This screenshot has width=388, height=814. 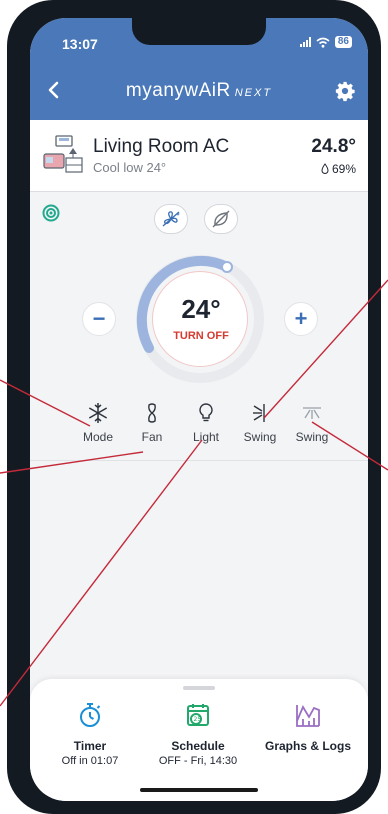 I want to click on eco-mode-button, so click(x=221, y=219).